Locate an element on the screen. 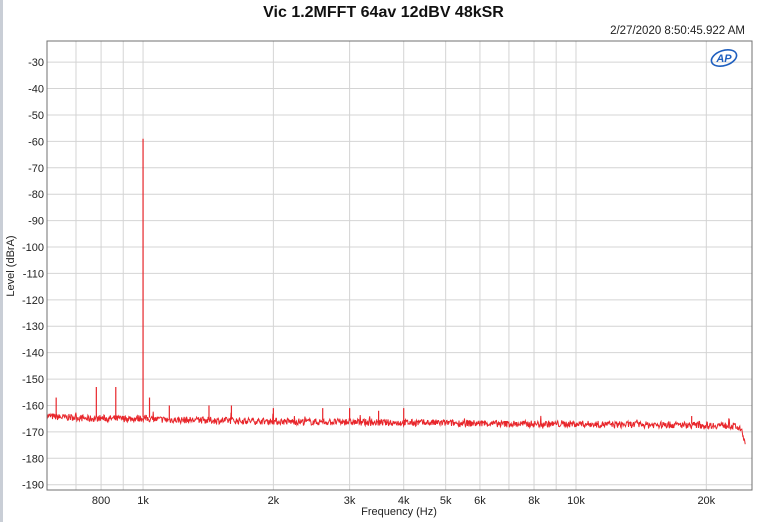 Image resolution: width=767 pixels, height=522 pixels. y-tick-label: -140 is located at coordinates (33, 354).